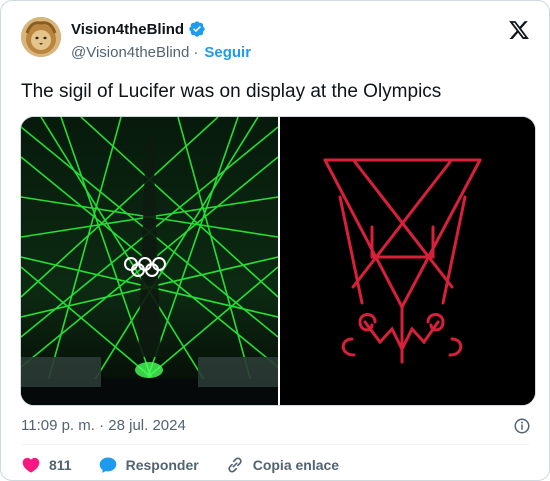 The height and width of the screenshot is (481, 550). Describe the element at coordinates (162, 465) in the screenshot. I see `reply-label: Responder` at that location.